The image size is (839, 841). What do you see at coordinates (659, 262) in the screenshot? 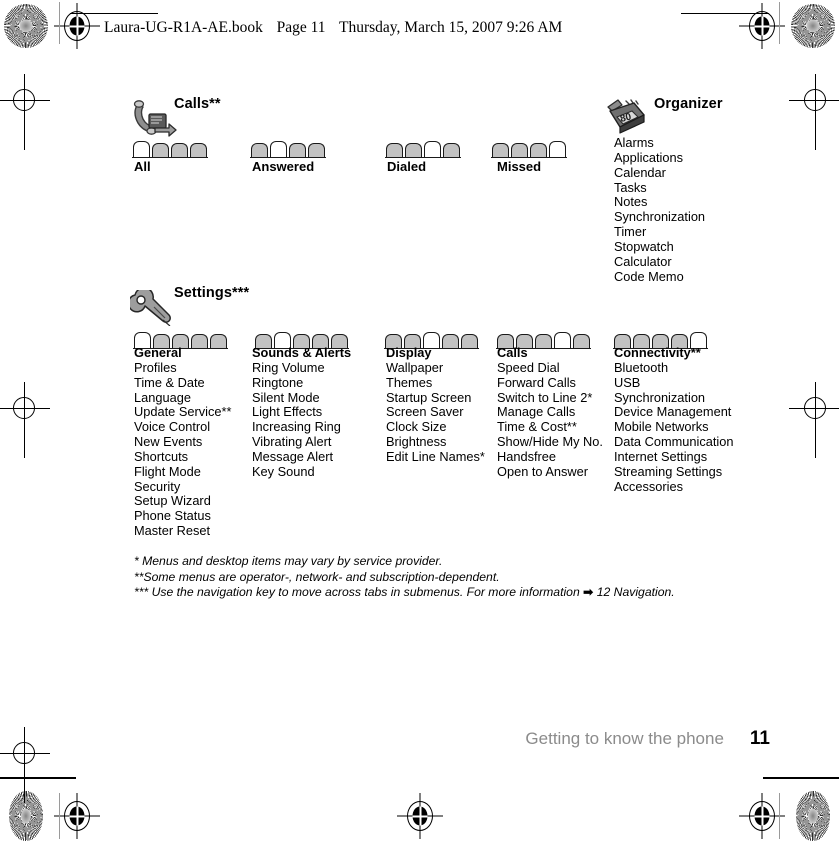
I see `list-item: Calculator` at bounding box center [659, 262].